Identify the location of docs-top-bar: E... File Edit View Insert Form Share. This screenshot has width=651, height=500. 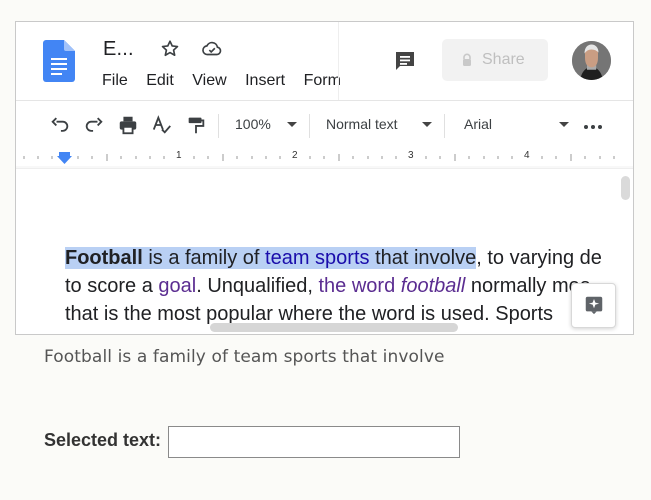
(324, 61).